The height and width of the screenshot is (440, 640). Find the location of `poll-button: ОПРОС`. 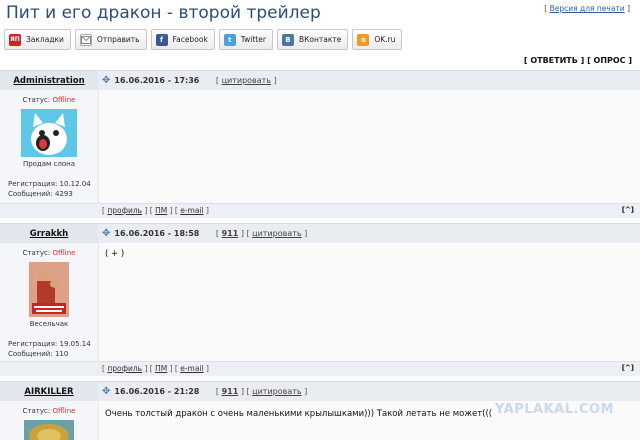

poll-button: ОПРОС is located at coordinates (610, 60).